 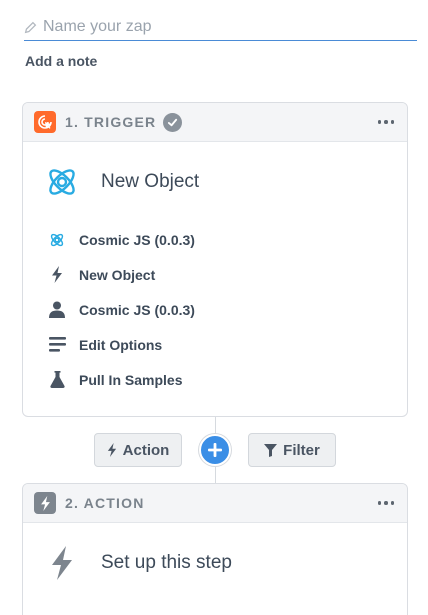 What do you see at coordinates (121, 344) in the screenshot?
I see `list-item-label: Edit Options` at bounding box center [121, 344].